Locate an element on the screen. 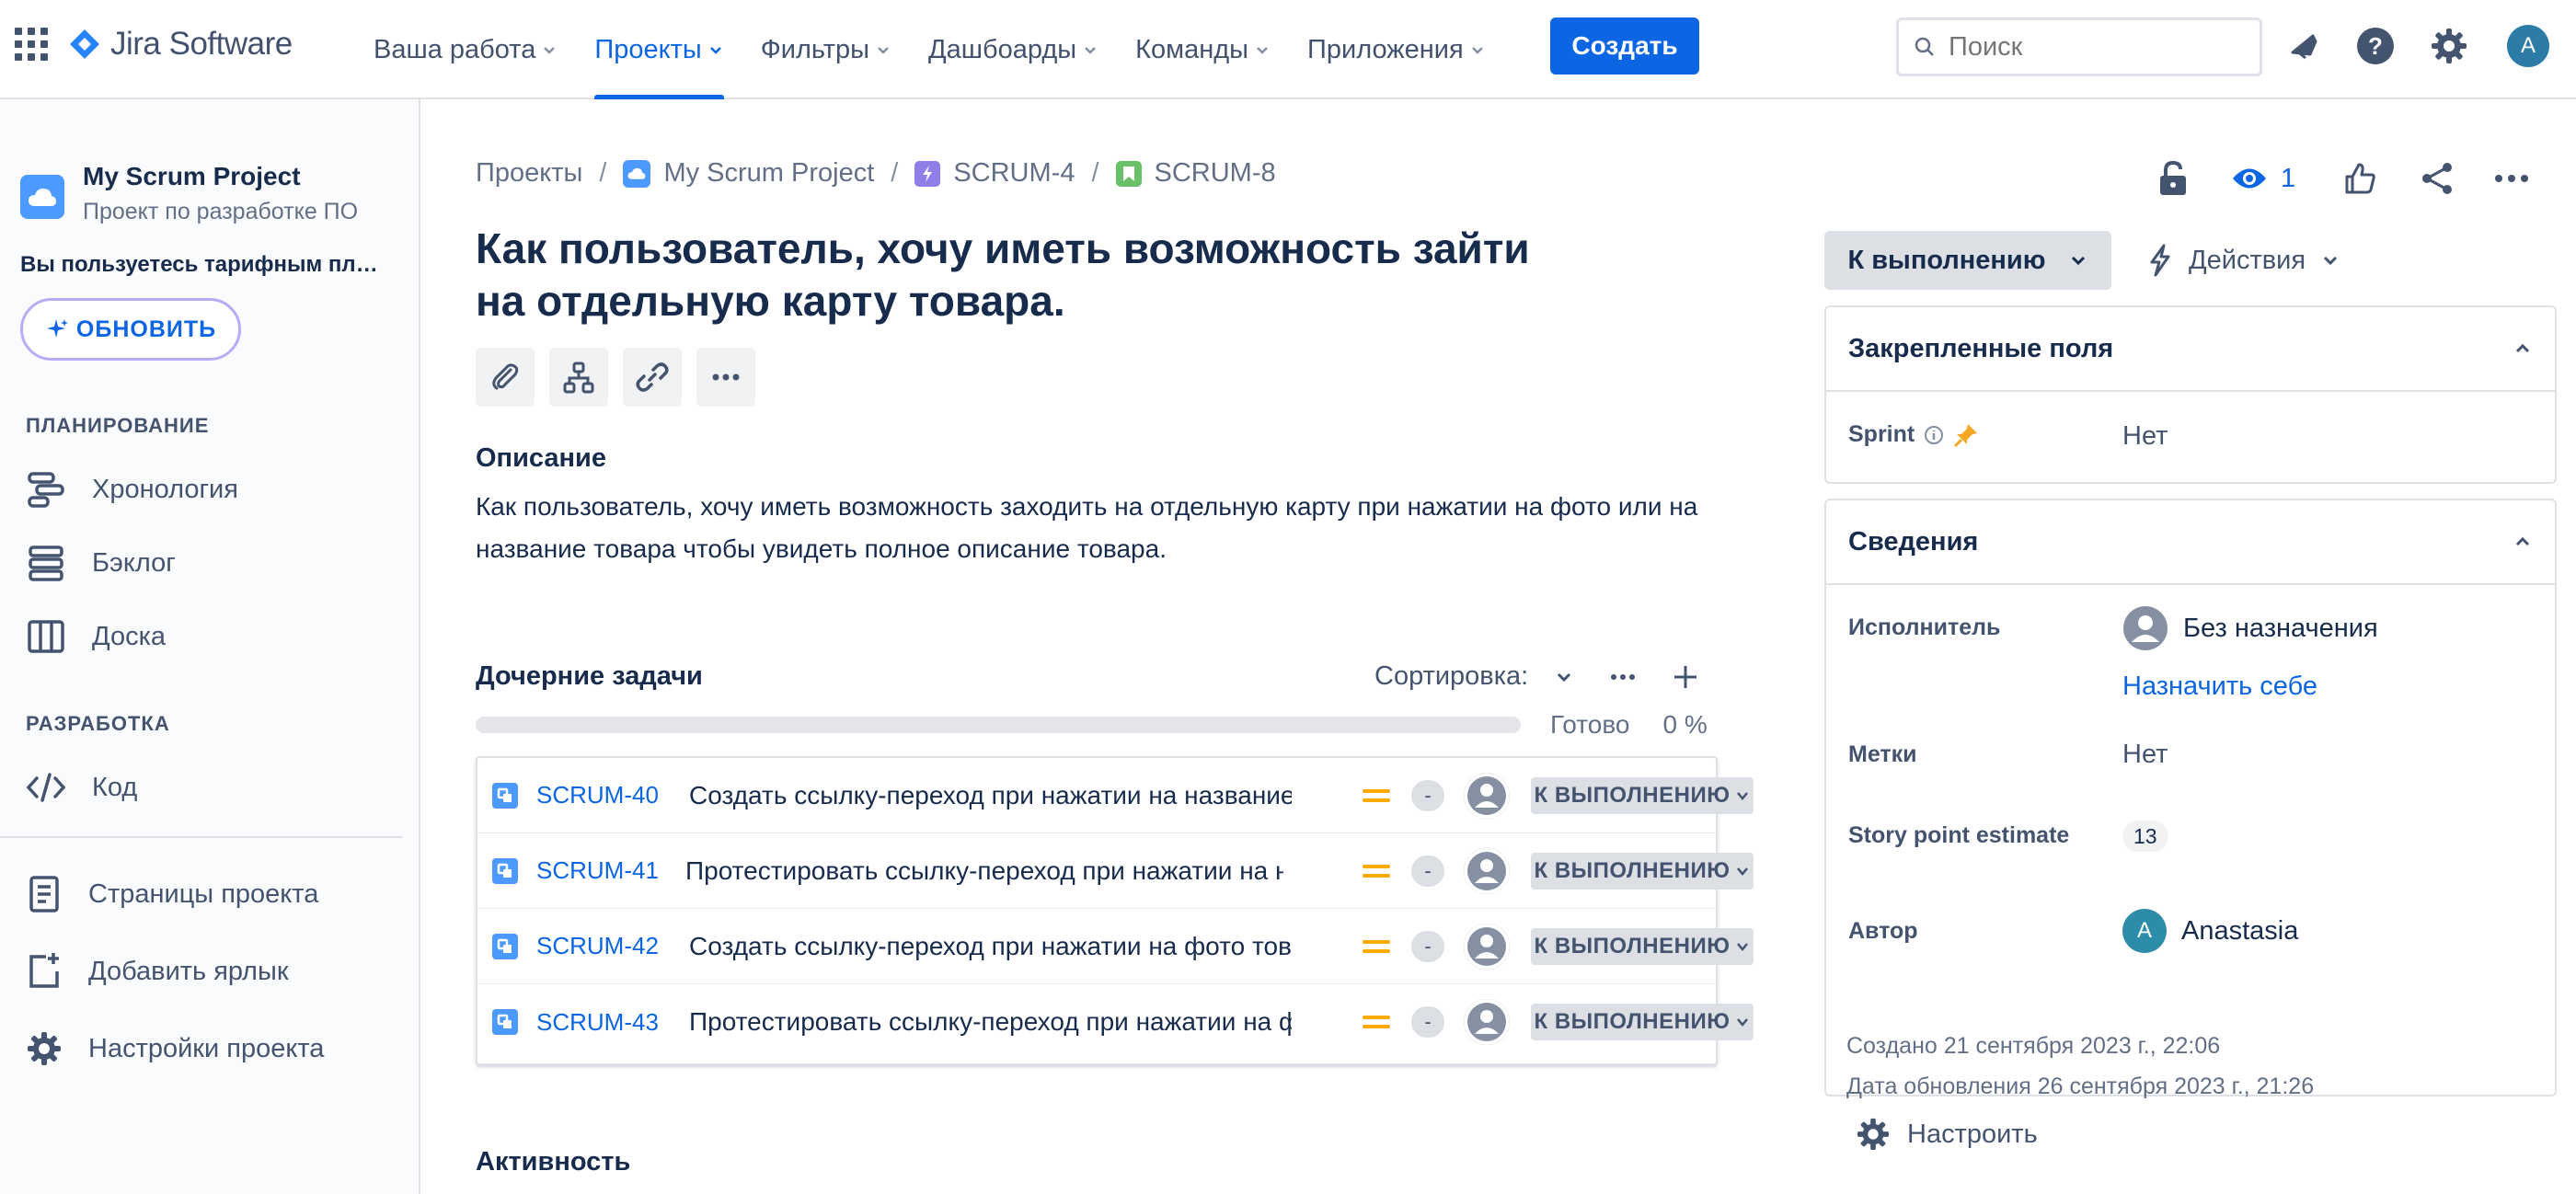  child-issue-key: SCRUM-42 is located at coordinates (597, 946).